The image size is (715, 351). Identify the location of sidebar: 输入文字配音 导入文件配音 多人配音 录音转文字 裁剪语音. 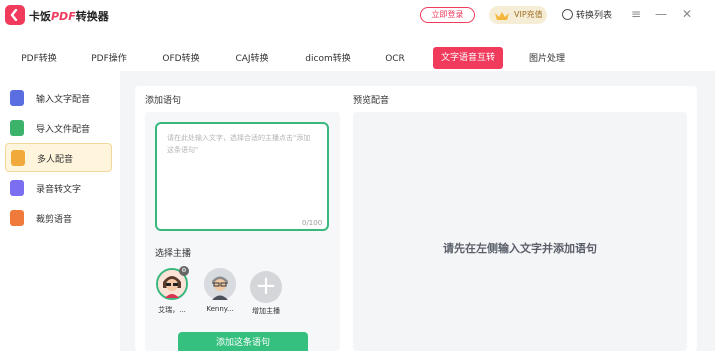
(60, 211).